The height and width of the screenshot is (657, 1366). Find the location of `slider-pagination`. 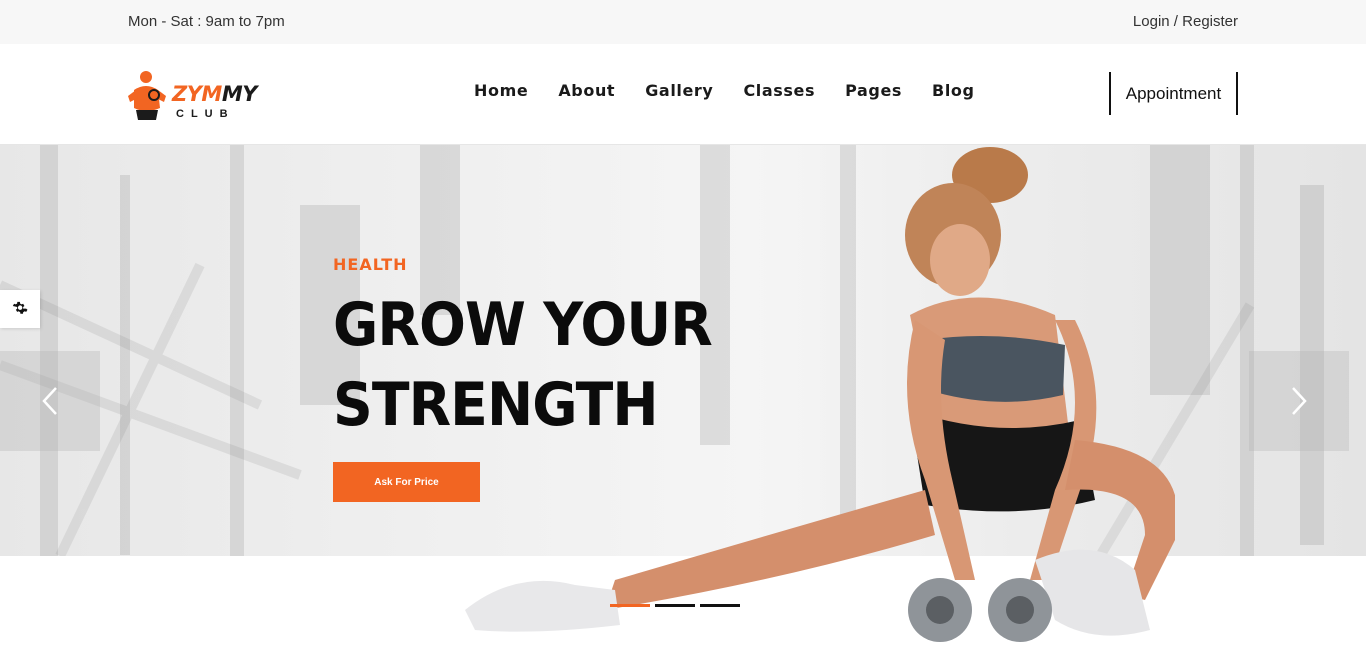

slider-pagination is located at coordinates (675, 605).